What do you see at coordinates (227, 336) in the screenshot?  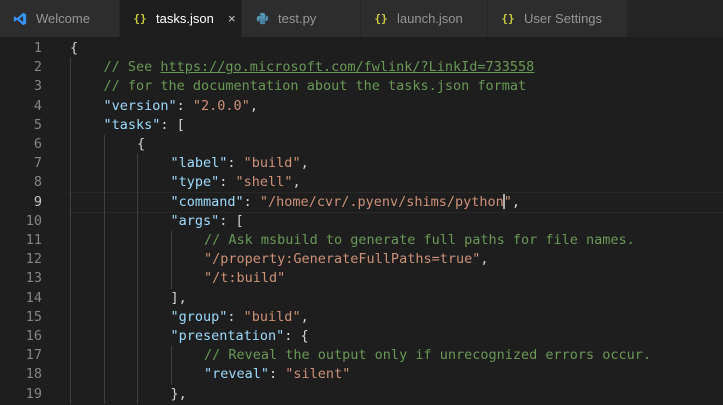 I see `code-token: "presentation"` at bounding box center [227, 336].